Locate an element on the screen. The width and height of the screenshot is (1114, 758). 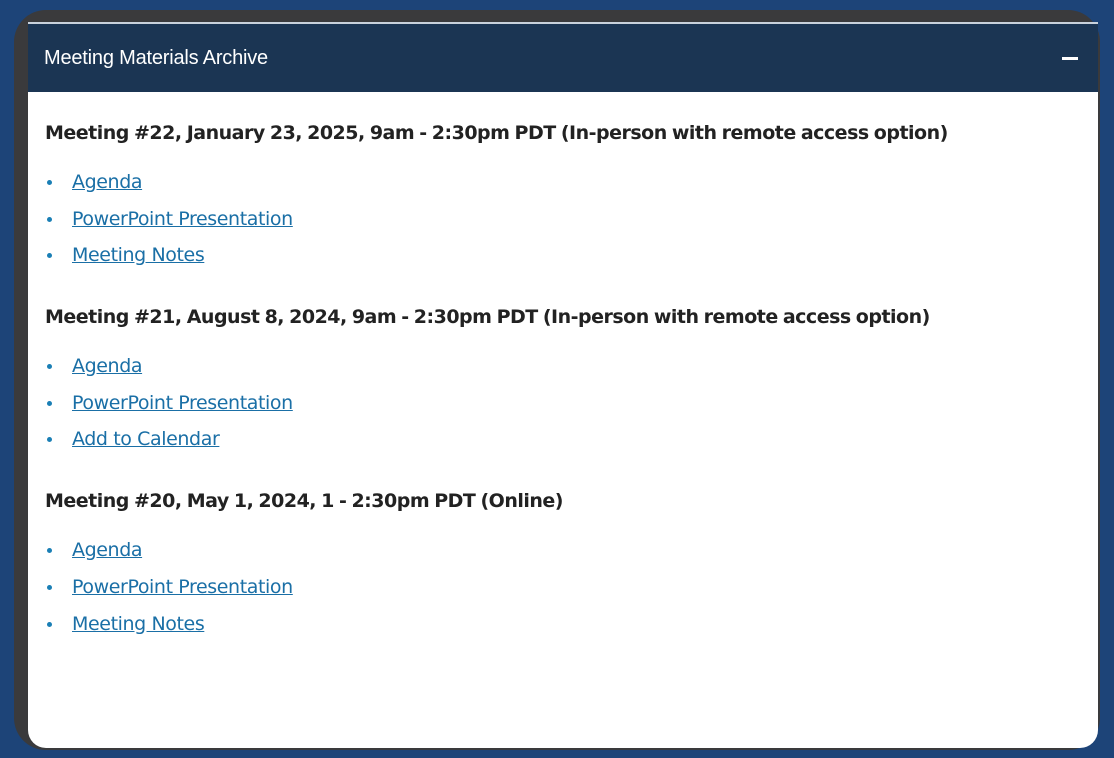
list-item: Add to Calendar is located at coordinates (563, 443).